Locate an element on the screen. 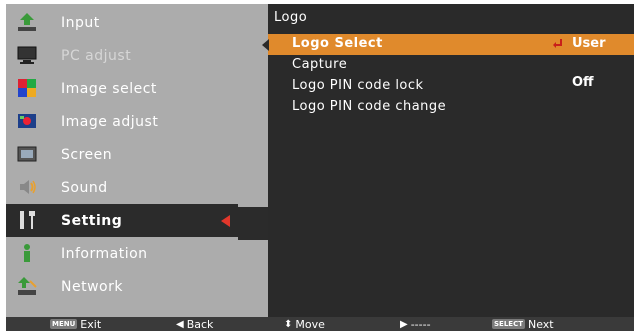 The width and height of the screenshot is (637, 331). hint-back-label: Back is located at coordinates (200, 324).